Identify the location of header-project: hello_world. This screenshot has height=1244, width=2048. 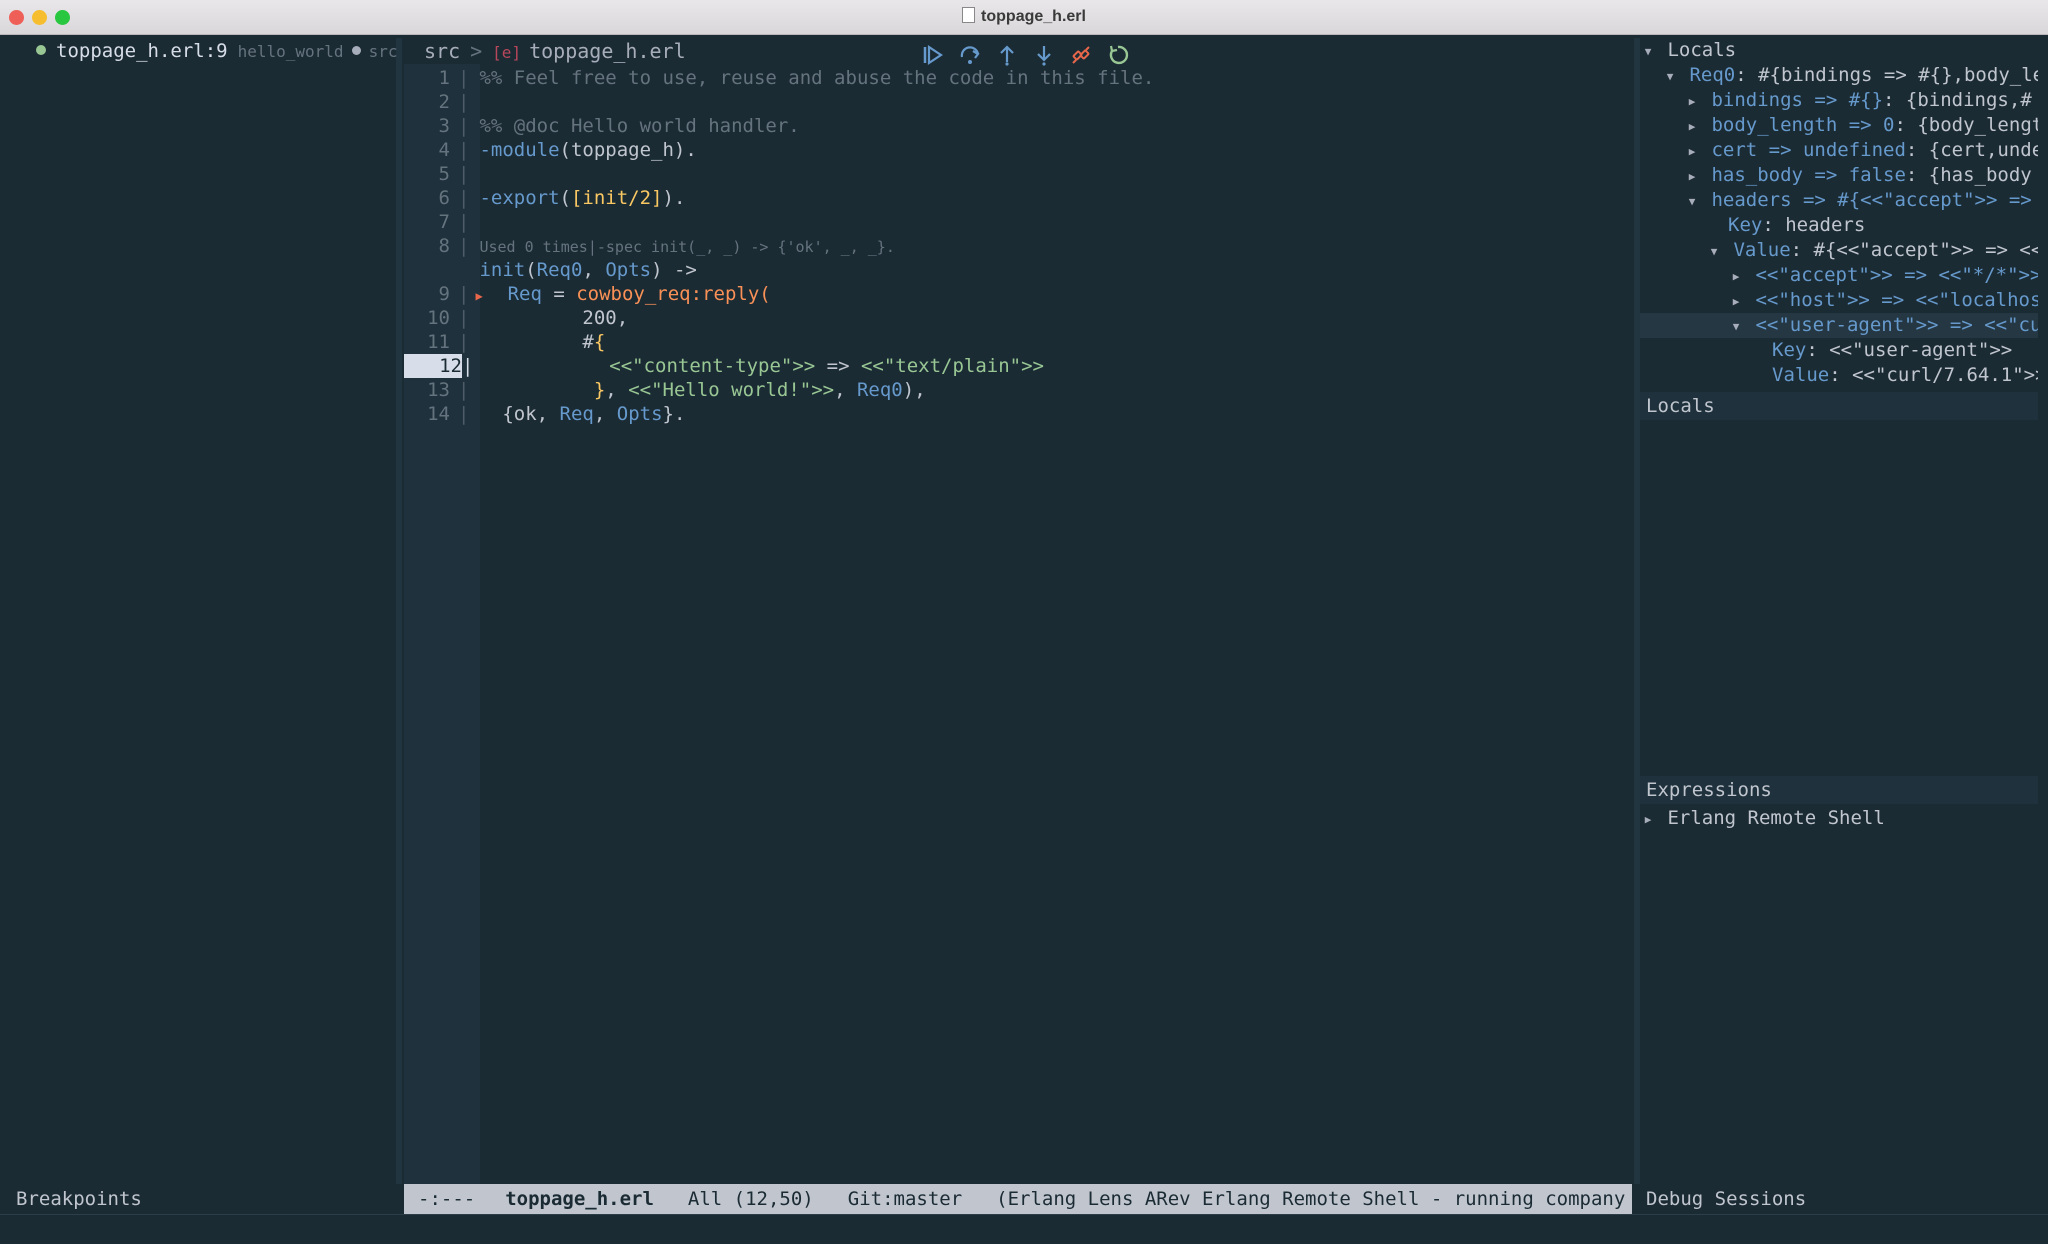
(291, 51).